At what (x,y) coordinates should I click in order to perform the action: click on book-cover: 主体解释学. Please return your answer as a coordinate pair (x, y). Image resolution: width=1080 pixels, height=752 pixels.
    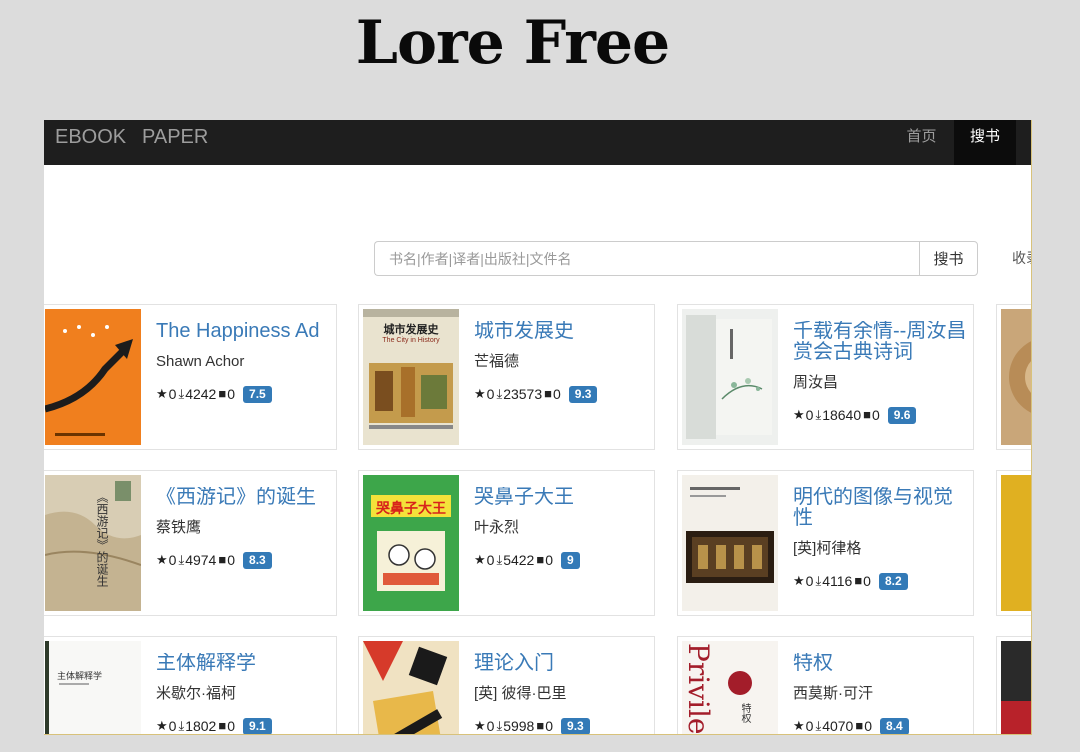
    Looking at the image, I should click on (93, 687).